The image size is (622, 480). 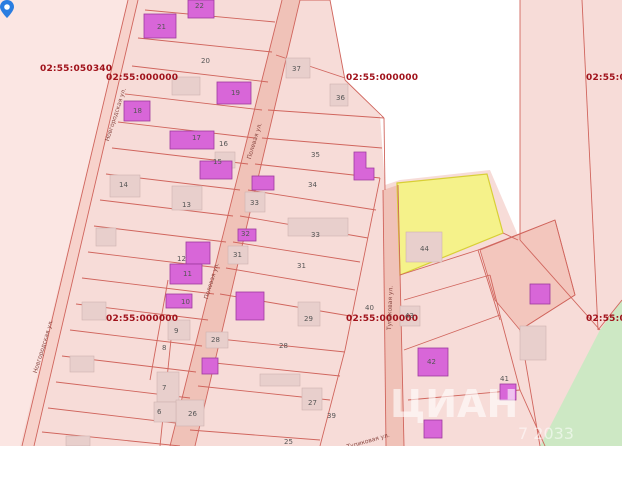 What do you see at coordinates (308, 319) in the screenshot?
I see `parcel-number: 29` at bounding box center [308, 319].